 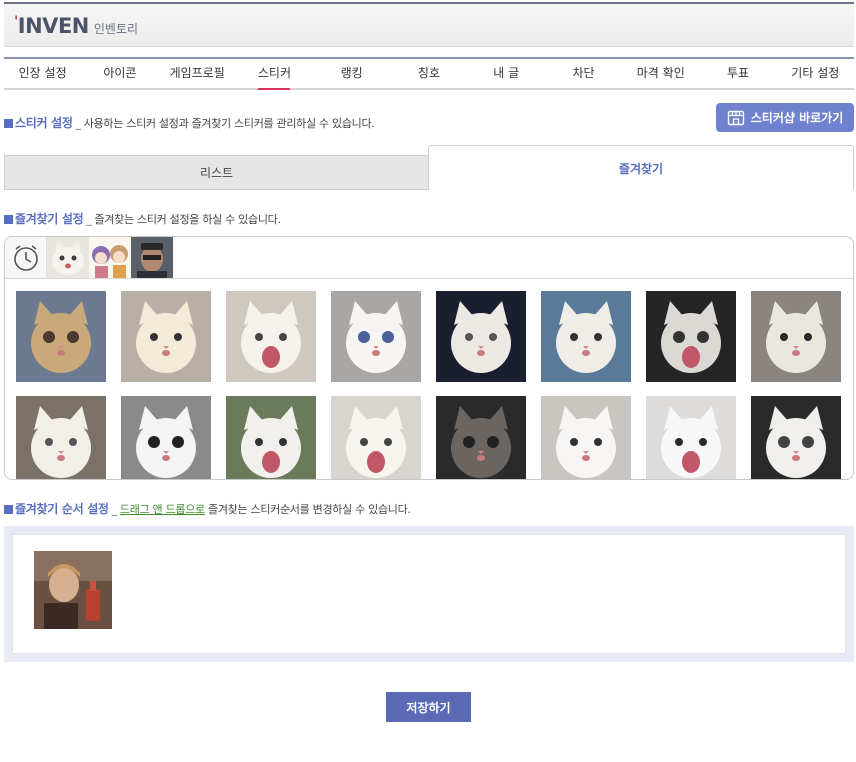 I want to click on favorite-sticker-item, so click(x=73, y=590).